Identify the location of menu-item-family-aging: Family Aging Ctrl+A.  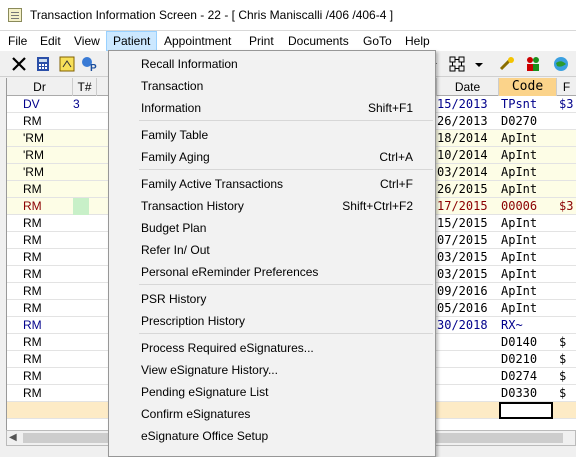
(272, 157).